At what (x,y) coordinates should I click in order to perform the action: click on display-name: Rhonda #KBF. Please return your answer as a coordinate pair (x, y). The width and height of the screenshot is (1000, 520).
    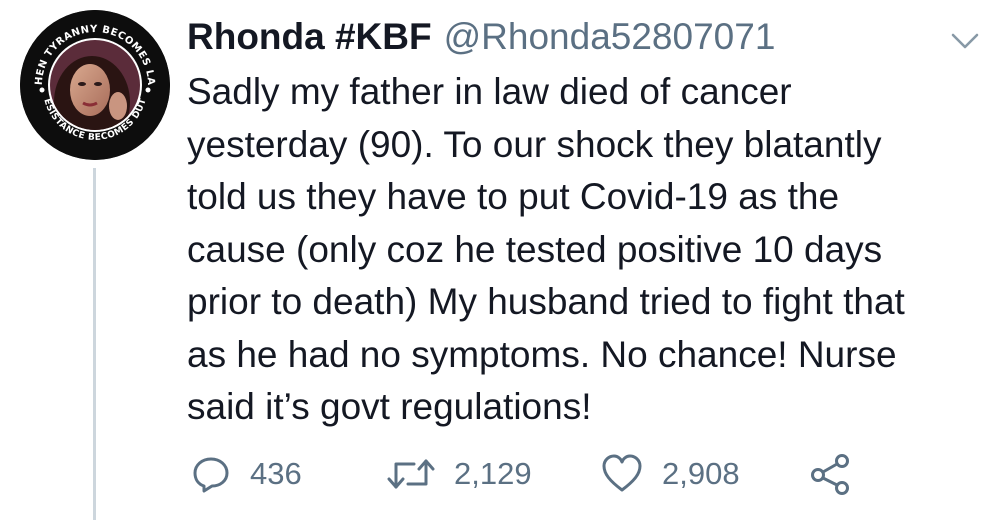
    Looking at the image, I should click on (309, 37).